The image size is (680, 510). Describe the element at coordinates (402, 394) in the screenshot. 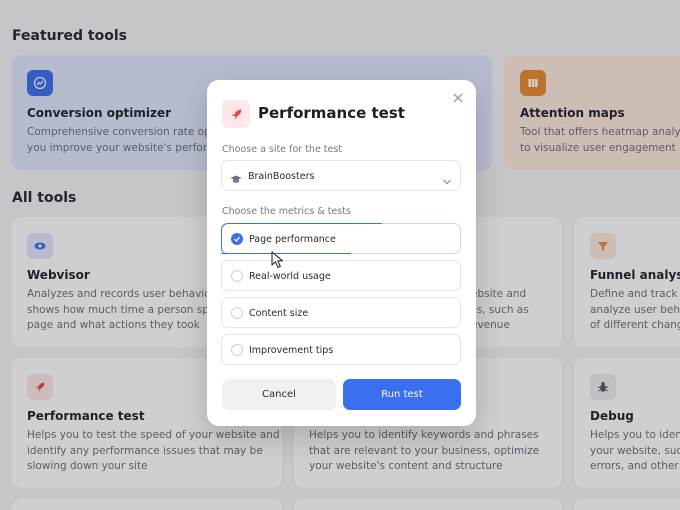

I see `run-test-button: Run test` at that location.